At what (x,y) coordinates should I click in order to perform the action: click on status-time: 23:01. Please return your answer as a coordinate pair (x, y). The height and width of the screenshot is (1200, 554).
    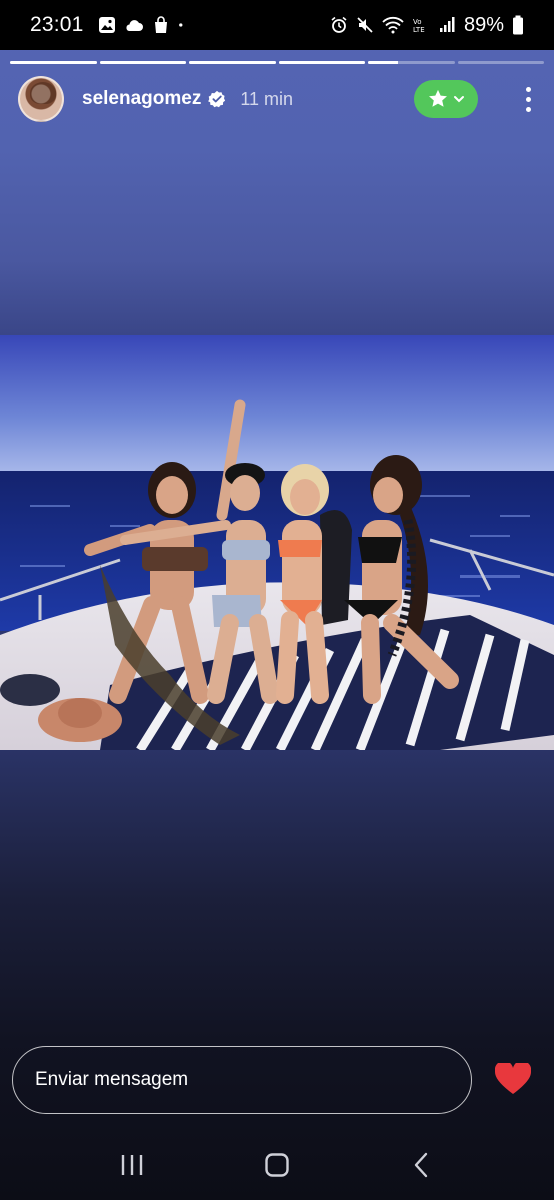
    Looking at the image, I should click on (57, 24).